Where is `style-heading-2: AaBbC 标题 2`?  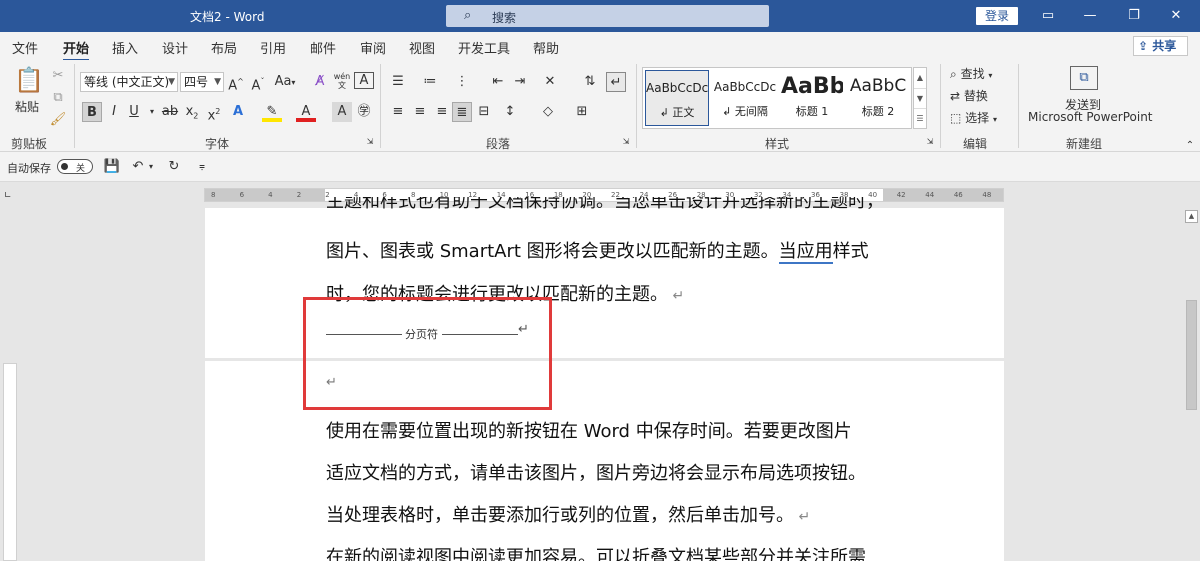
style-heading-2: AaBbC 标题 2 is located at coordinates (878, 98).